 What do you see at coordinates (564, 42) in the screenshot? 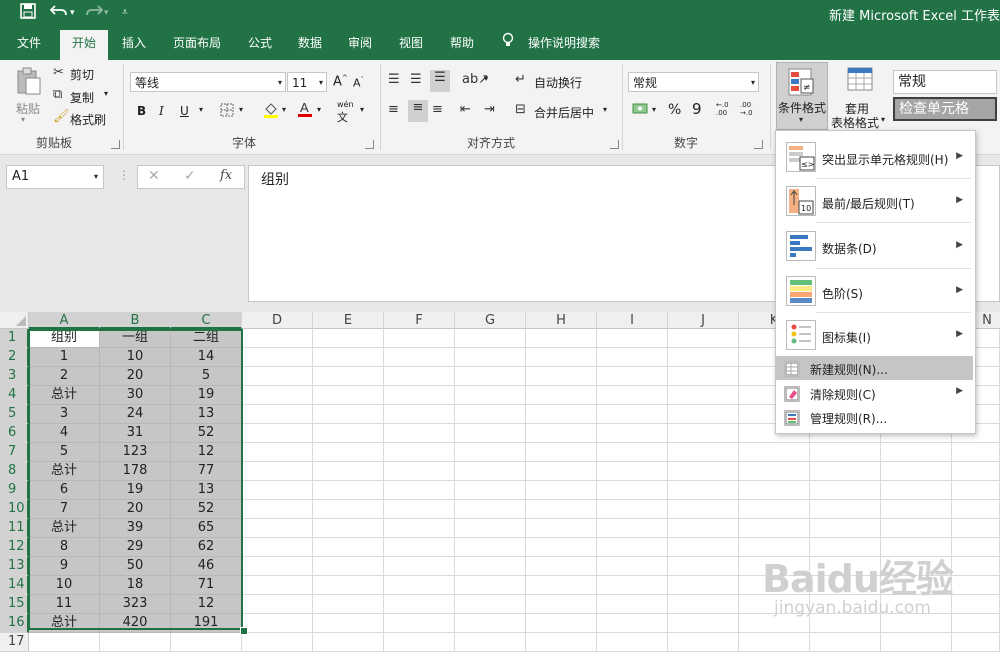
I see `tell-me-search: 操作说明搜索` at bounding box center [564, 42].